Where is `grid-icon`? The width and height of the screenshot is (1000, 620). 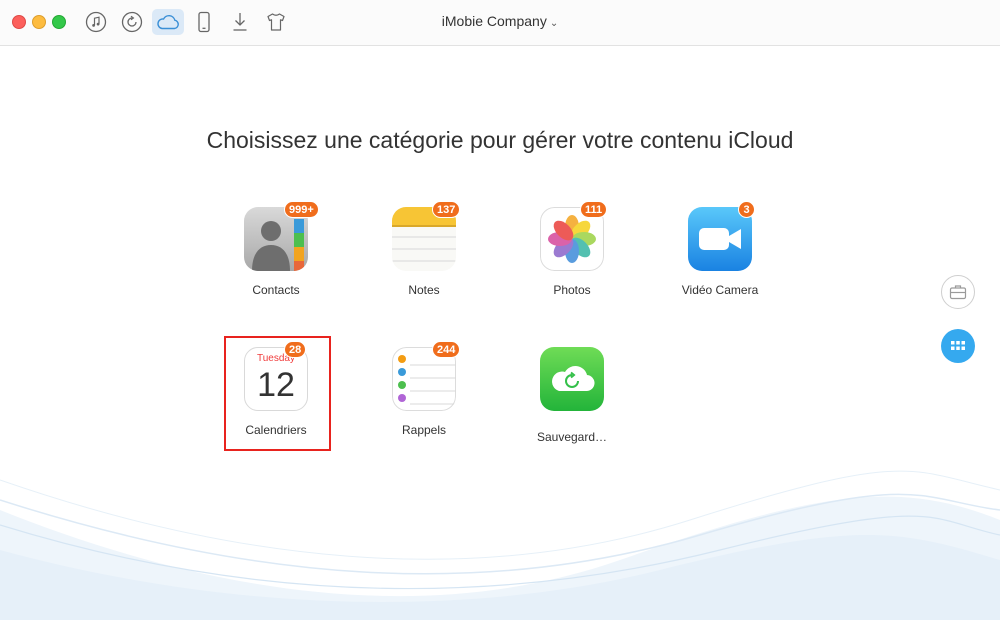
grid-icon is located at coordinates (958, 345).